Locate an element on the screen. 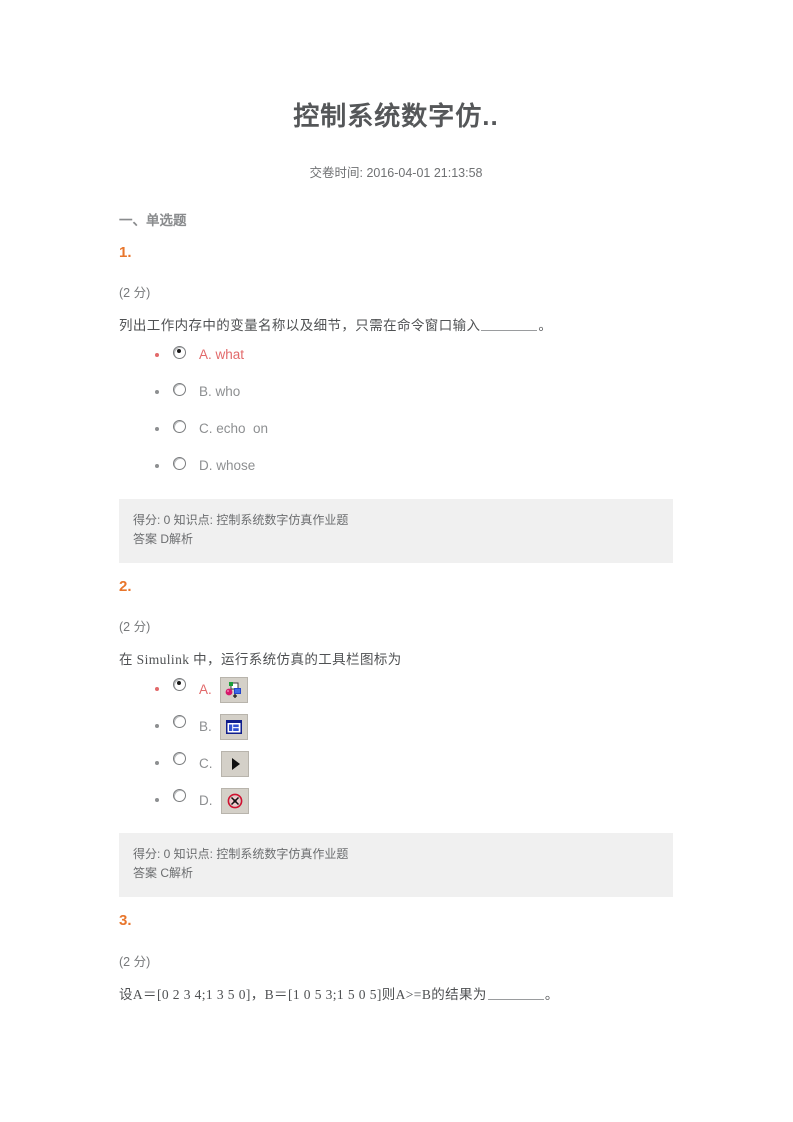 The image size is (793, 1122). simulink-new-model-icon is located at coordinates (233, 689).